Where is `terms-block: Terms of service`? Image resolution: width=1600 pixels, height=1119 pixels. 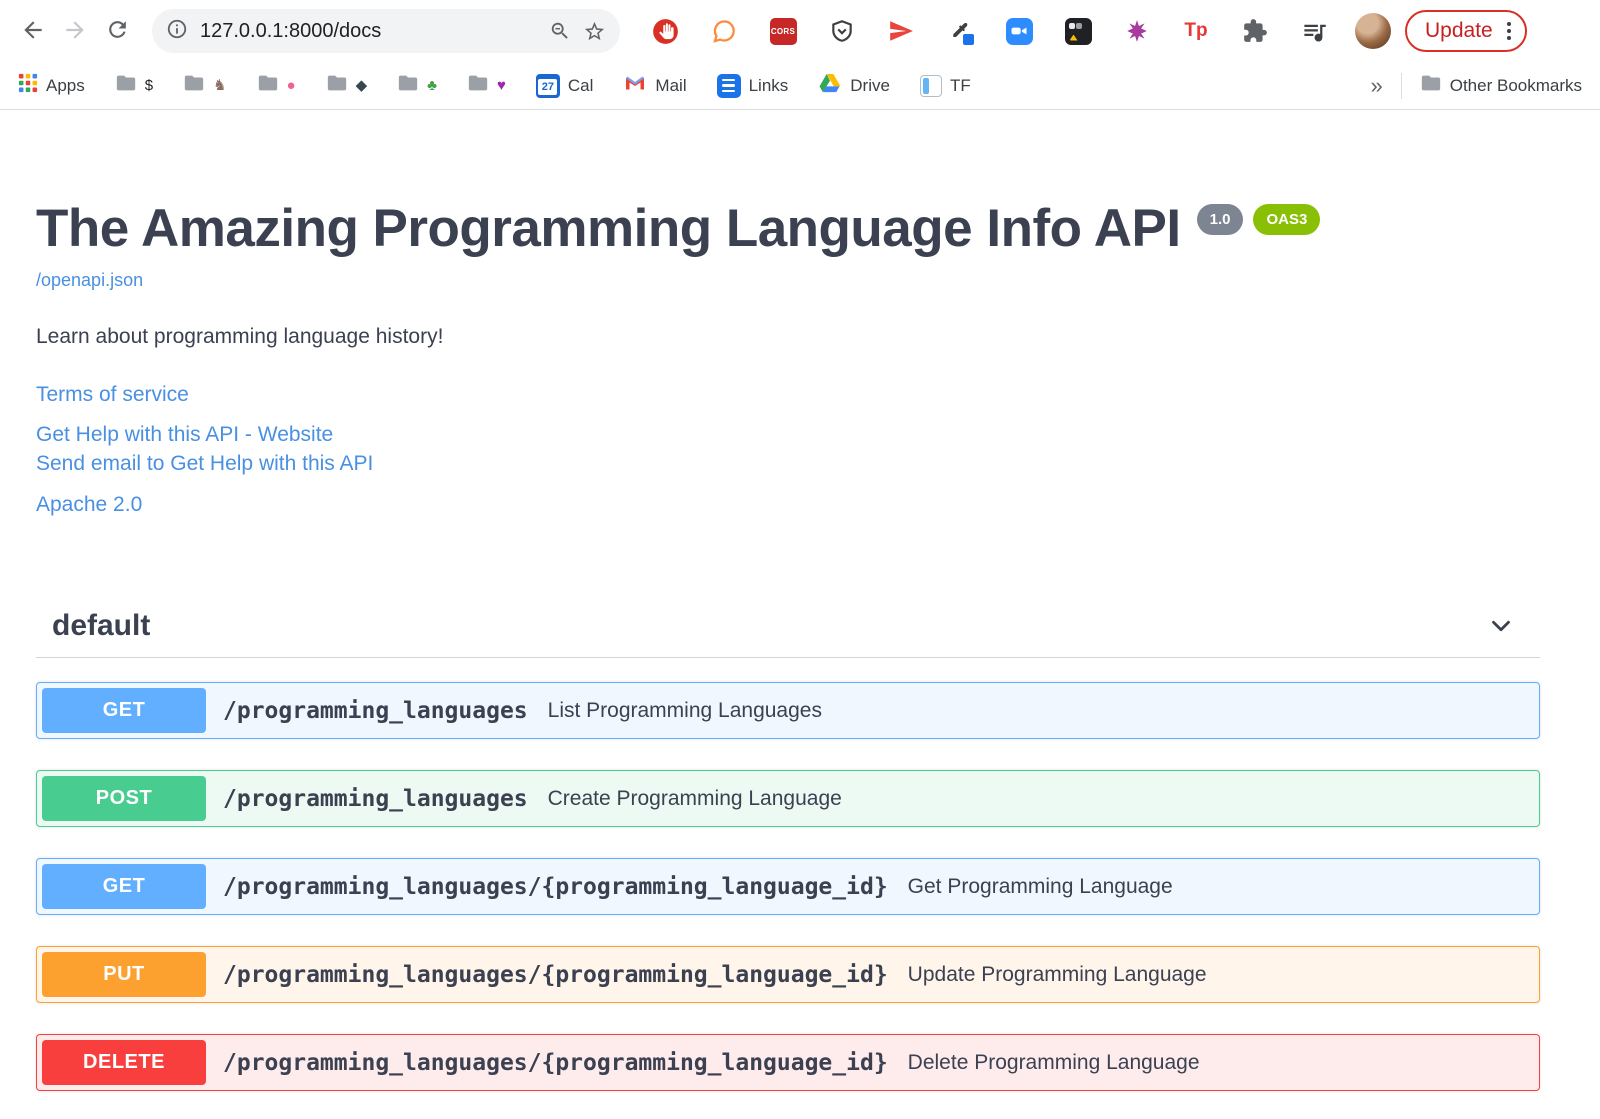 terms-block: Terms of service is located at coordinates (788, 395).